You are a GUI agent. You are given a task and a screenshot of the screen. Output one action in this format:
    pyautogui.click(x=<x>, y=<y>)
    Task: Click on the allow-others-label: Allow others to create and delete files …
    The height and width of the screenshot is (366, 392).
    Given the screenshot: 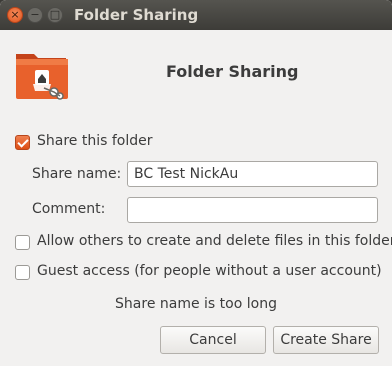 What is the action you would take?
    pyautogui.click(x=214, y=241)
    